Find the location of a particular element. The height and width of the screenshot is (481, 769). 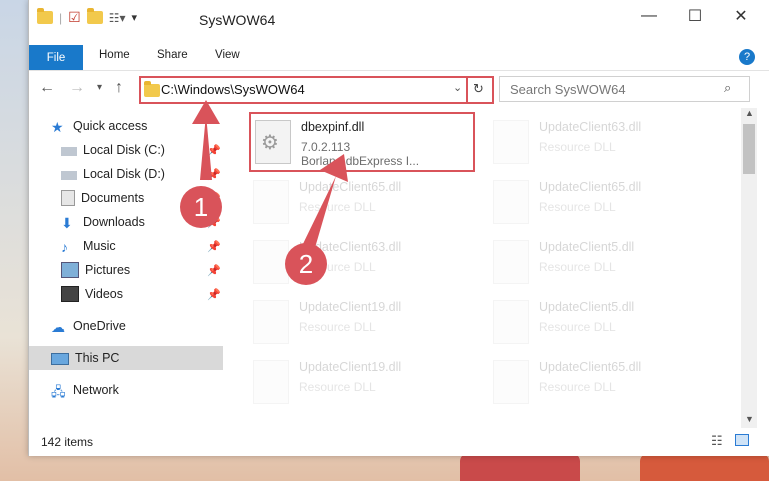

help-icon: ? is located at coordinates (747, 57).